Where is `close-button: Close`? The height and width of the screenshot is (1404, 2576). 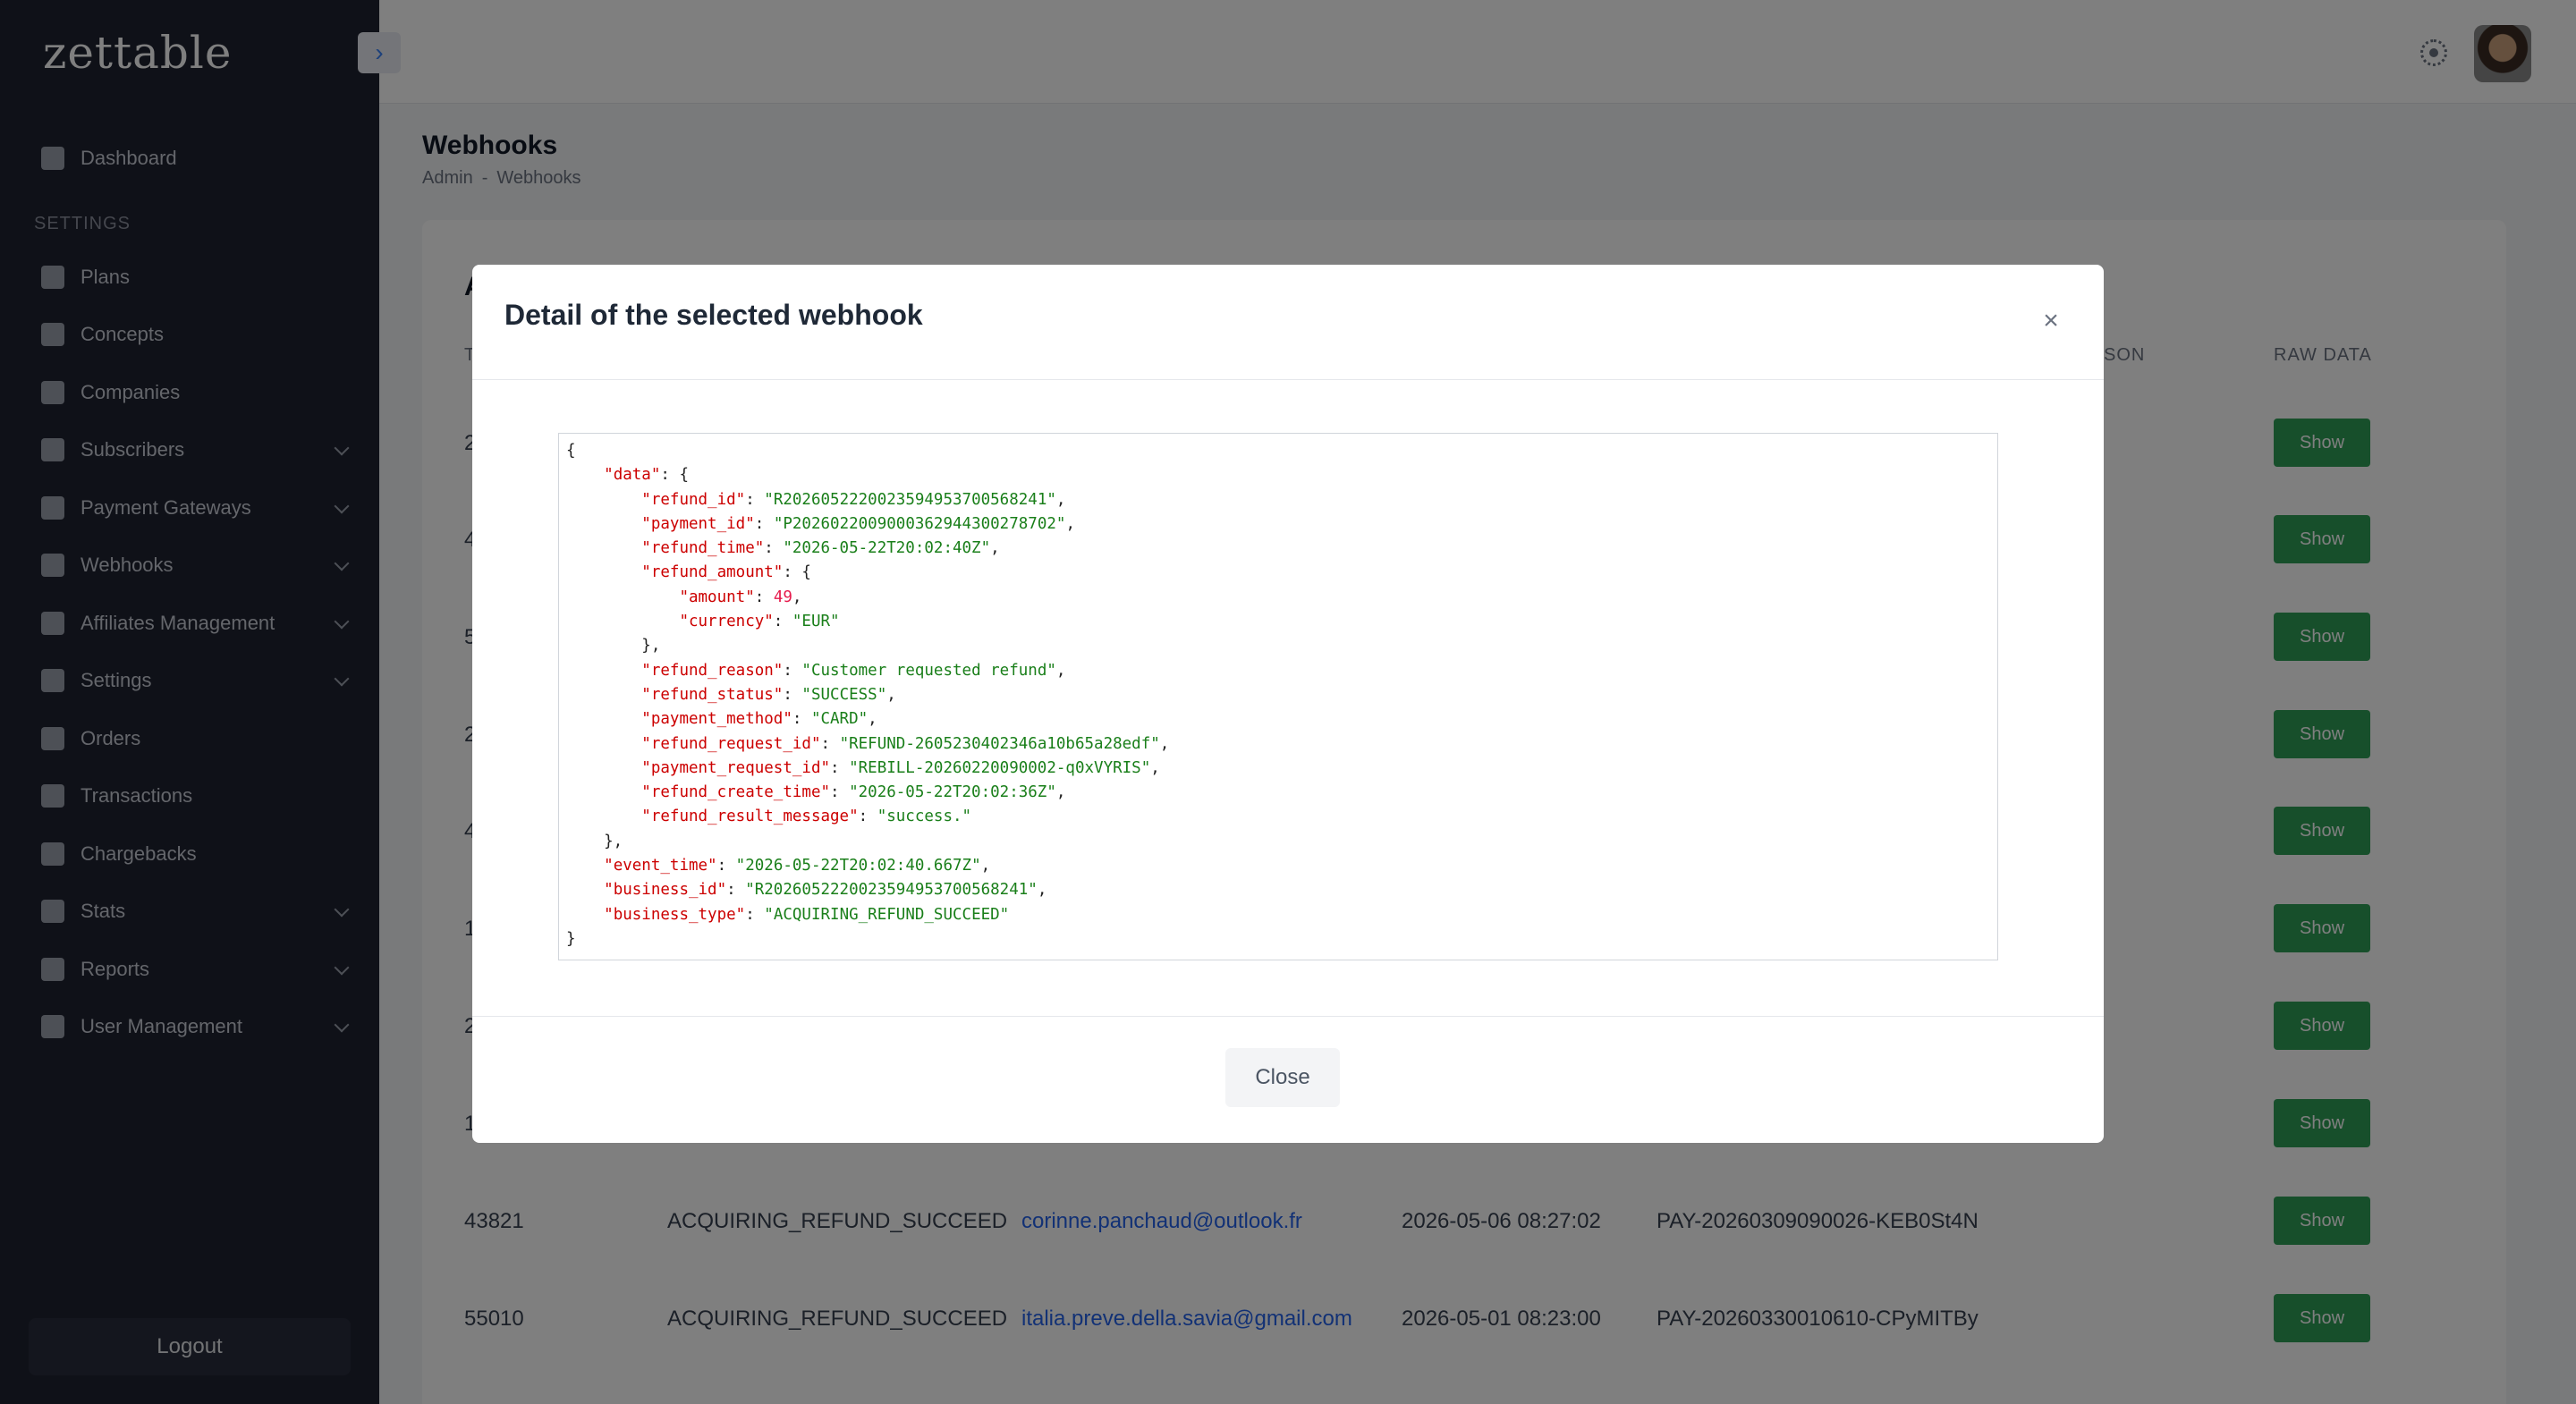
close-button: Close is located at coordinates (1282, 1078).